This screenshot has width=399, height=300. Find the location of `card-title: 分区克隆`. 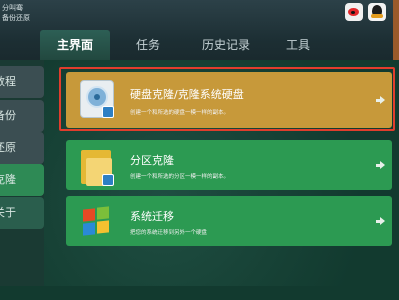

card-title: 分区克隆 is located at coordinates (152, 160).